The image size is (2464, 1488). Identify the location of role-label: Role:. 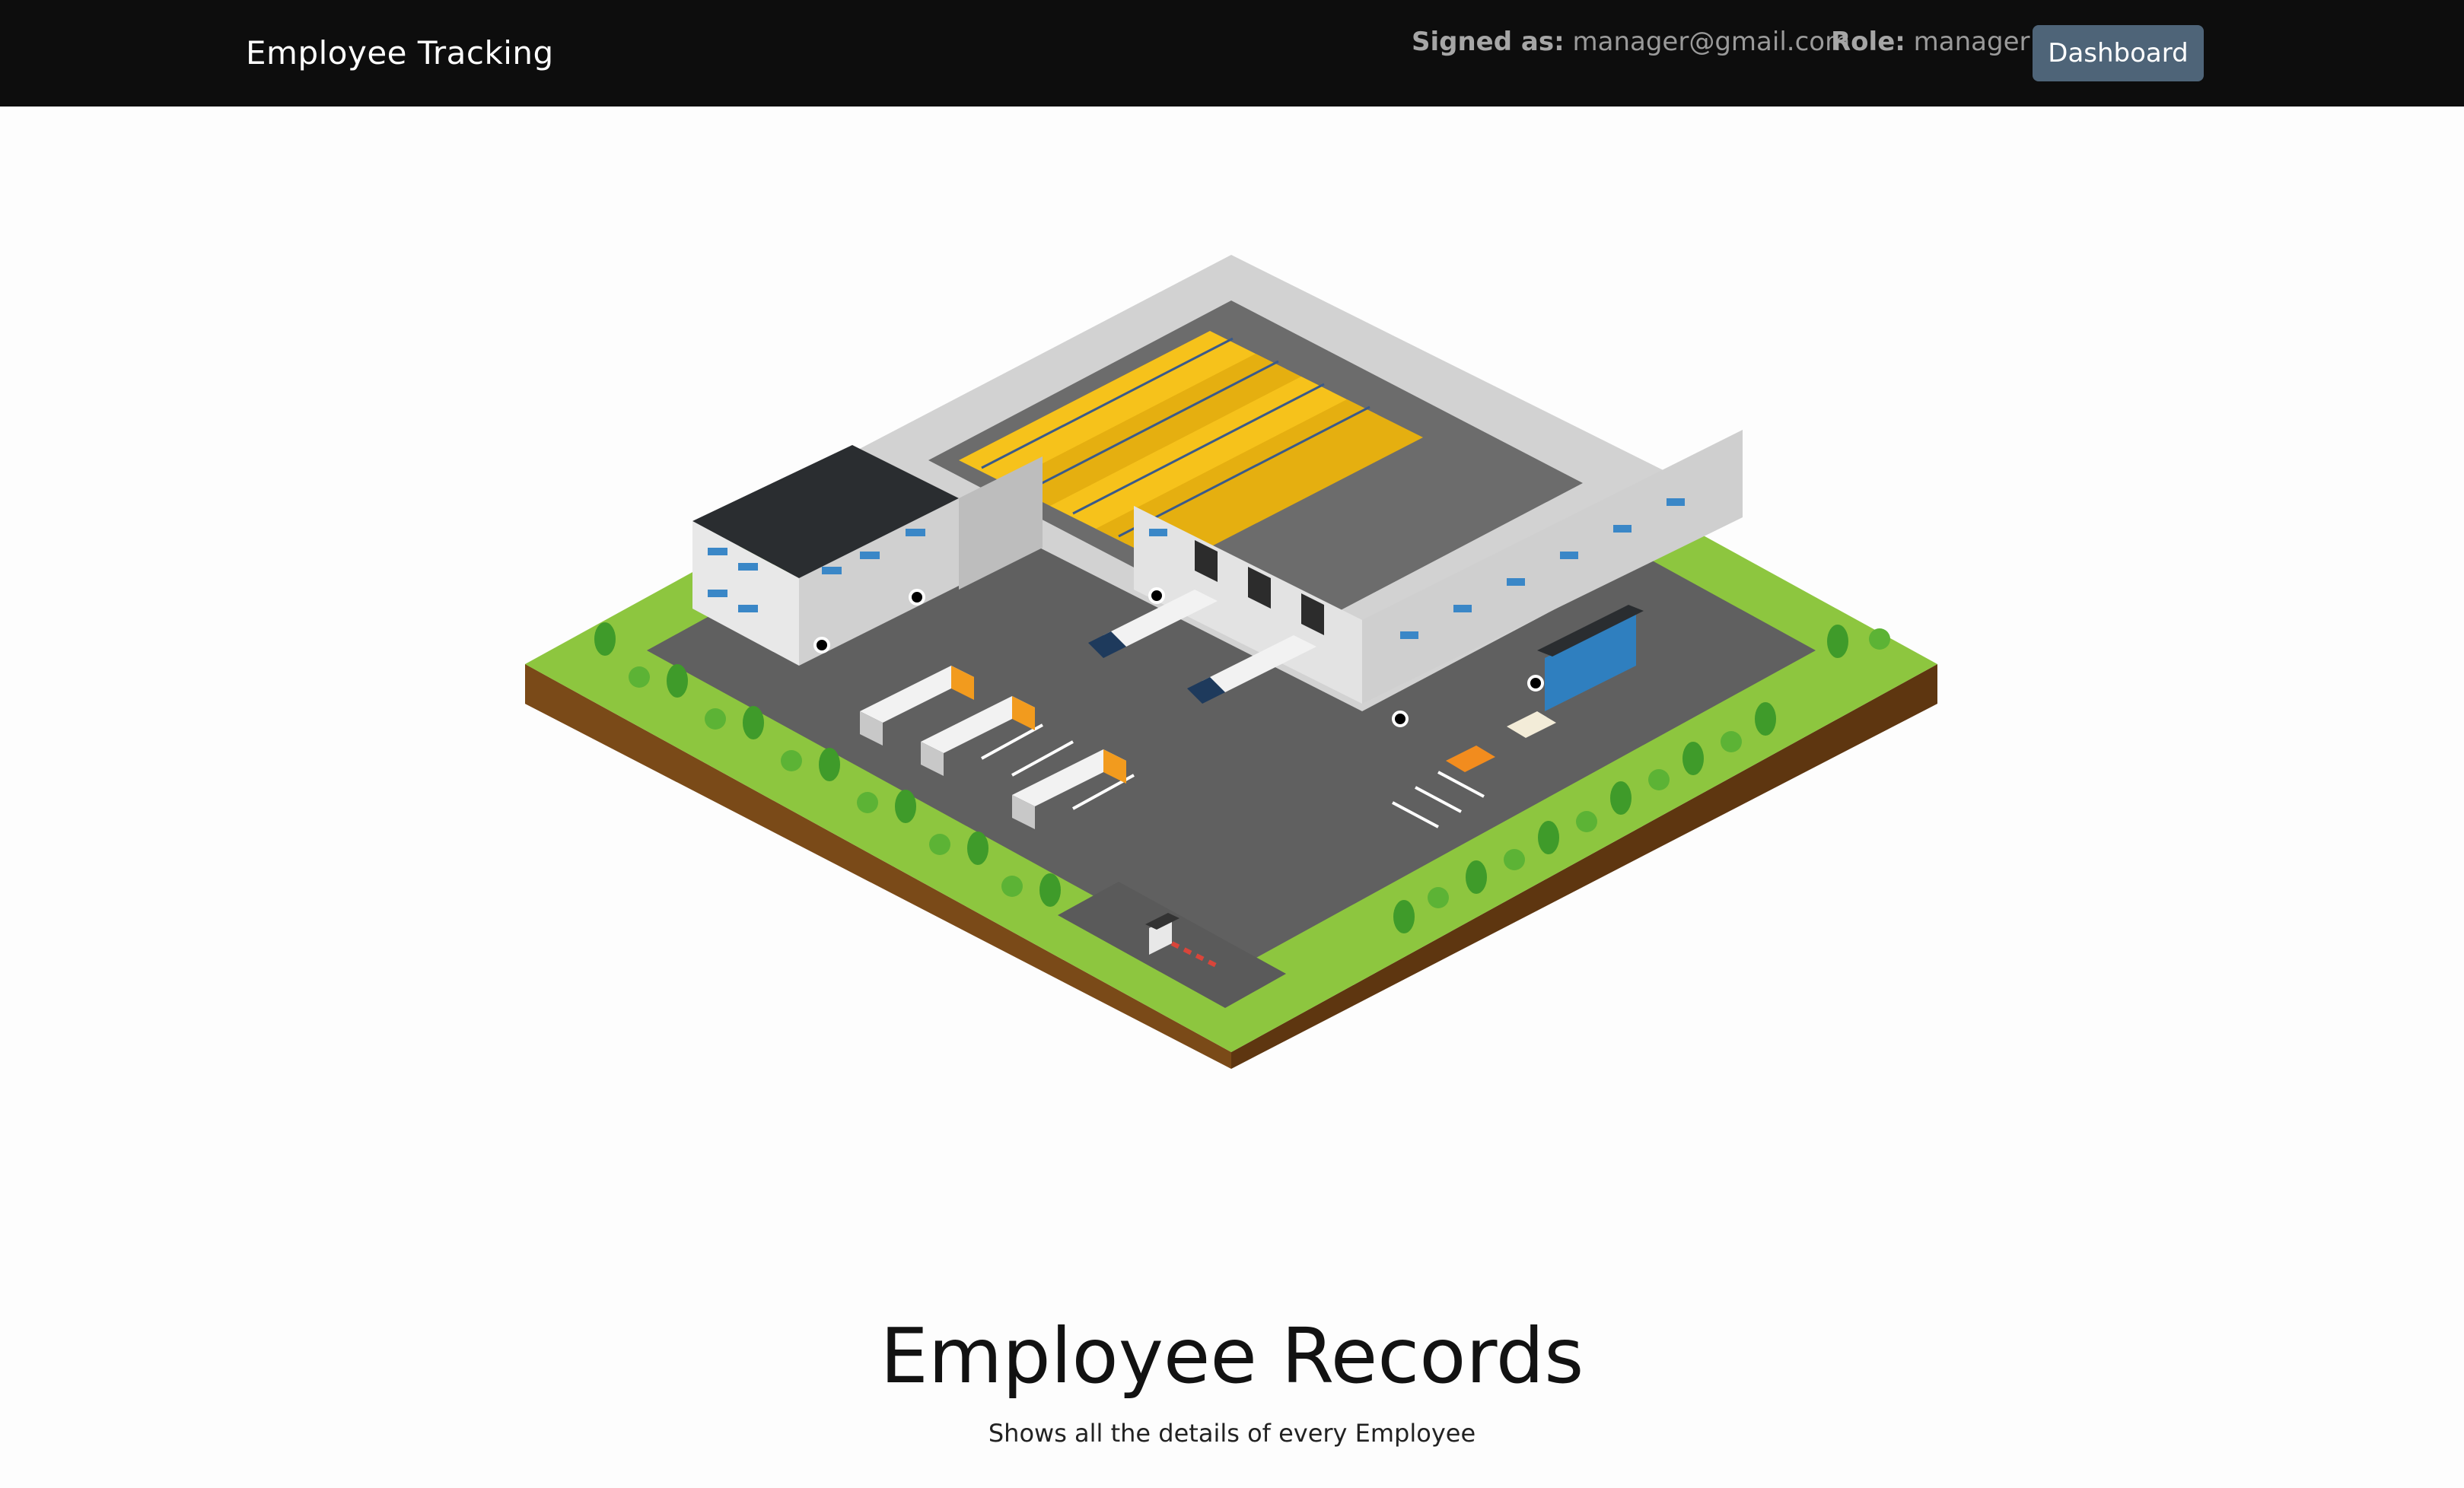
(1868, 42).